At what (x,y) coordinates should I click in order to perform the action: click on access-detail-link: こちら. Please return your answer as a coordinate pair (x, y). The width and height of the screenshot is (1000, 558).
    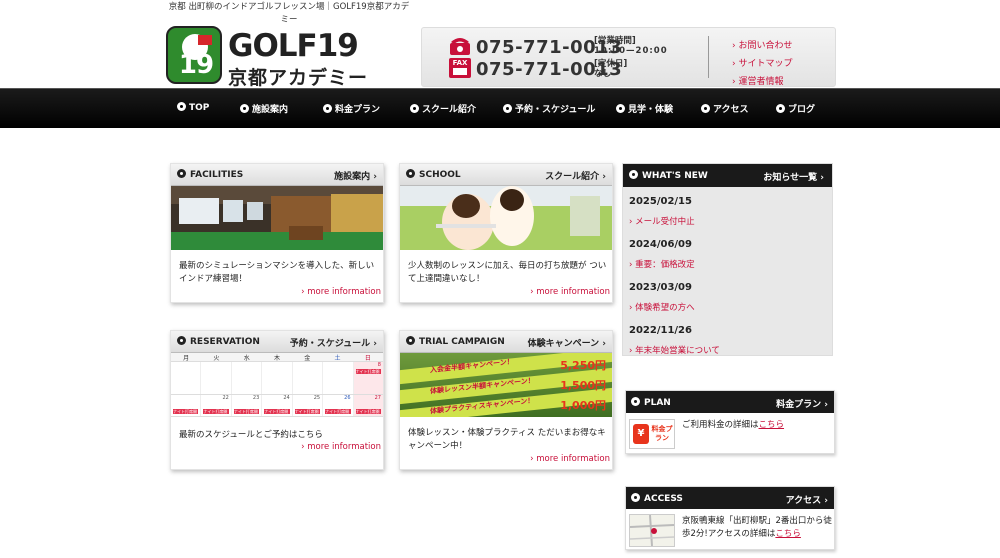
    Looking at the image, I should click on (788, 534).